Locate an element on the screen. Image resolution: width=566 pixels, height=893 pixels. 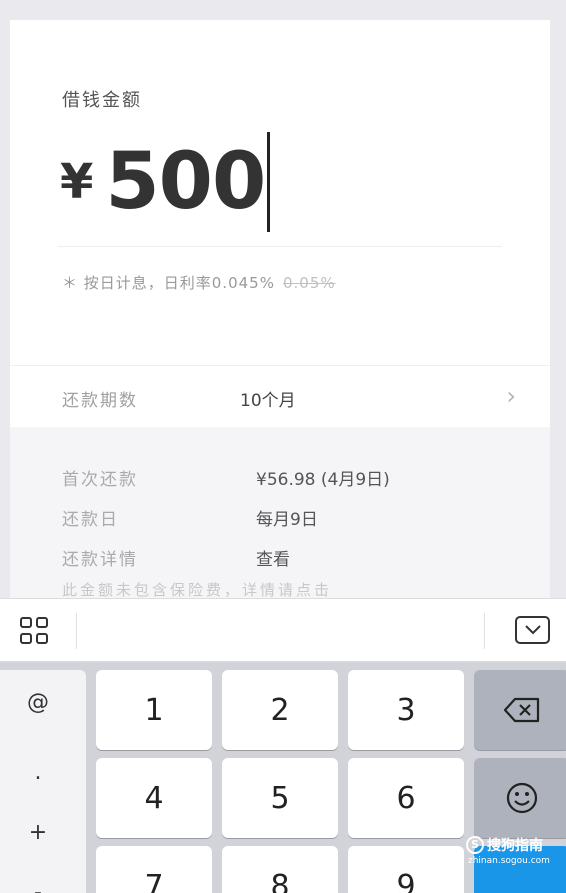
keyboard-toolbar is located at coordinates (283, 630).